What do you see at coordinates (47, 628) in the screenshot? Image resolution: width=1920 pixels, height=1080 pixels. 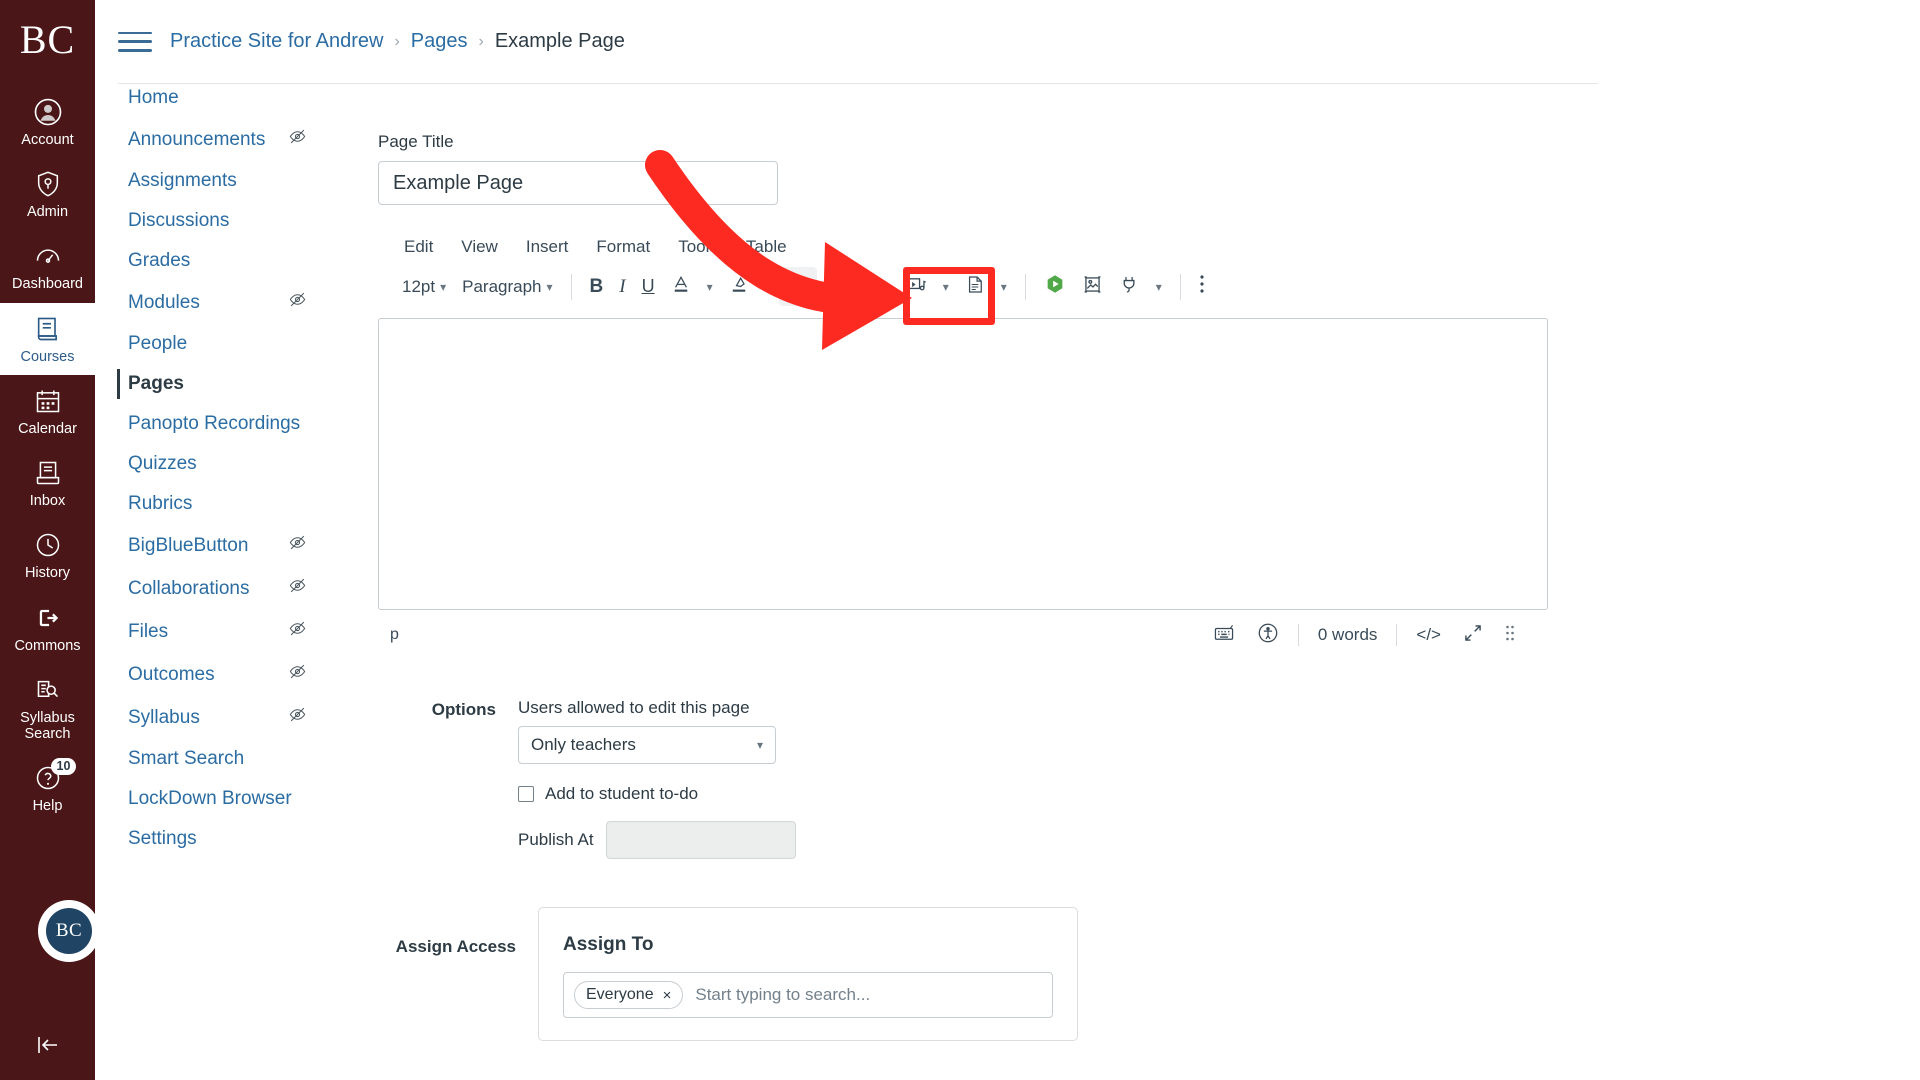 I see `global-nav-item-commons: Commons` at bounding box center [47, 628].